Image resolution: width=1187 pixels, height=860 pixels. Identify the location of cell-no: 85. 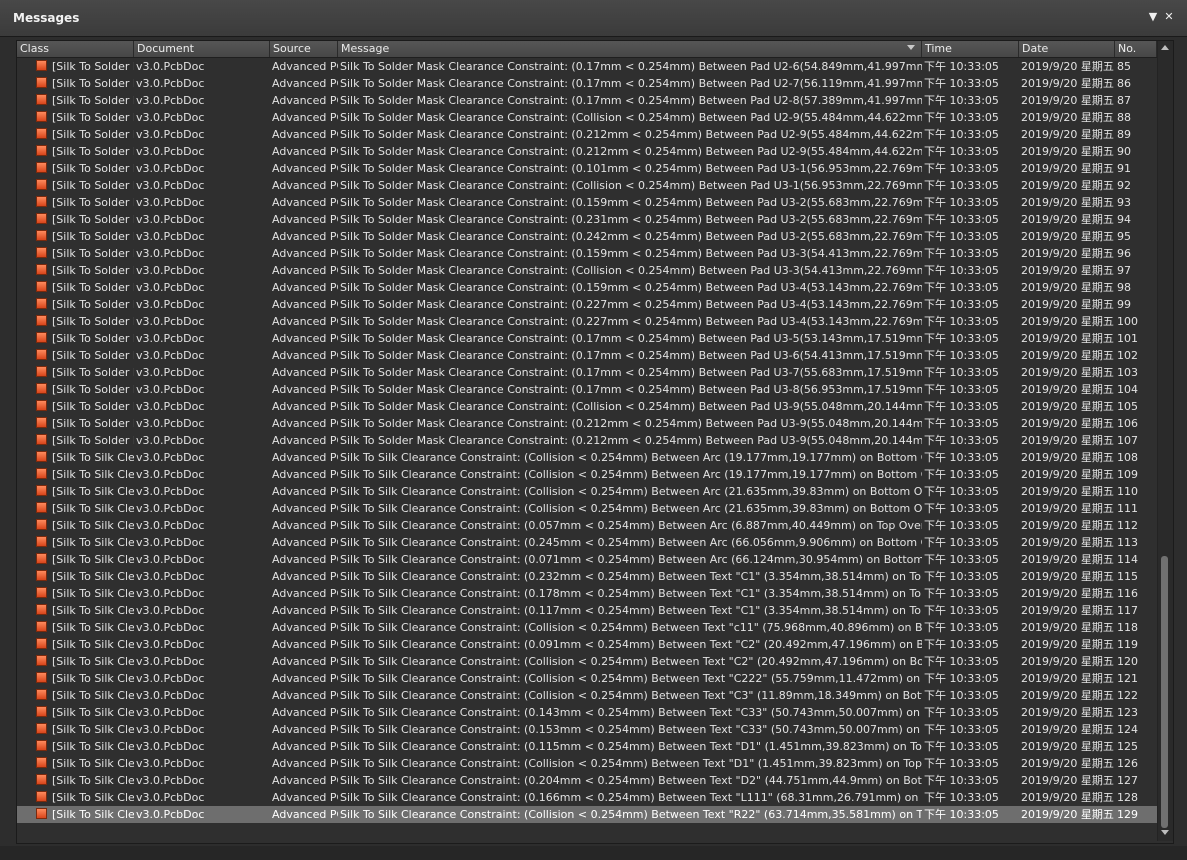
(1124, 66).